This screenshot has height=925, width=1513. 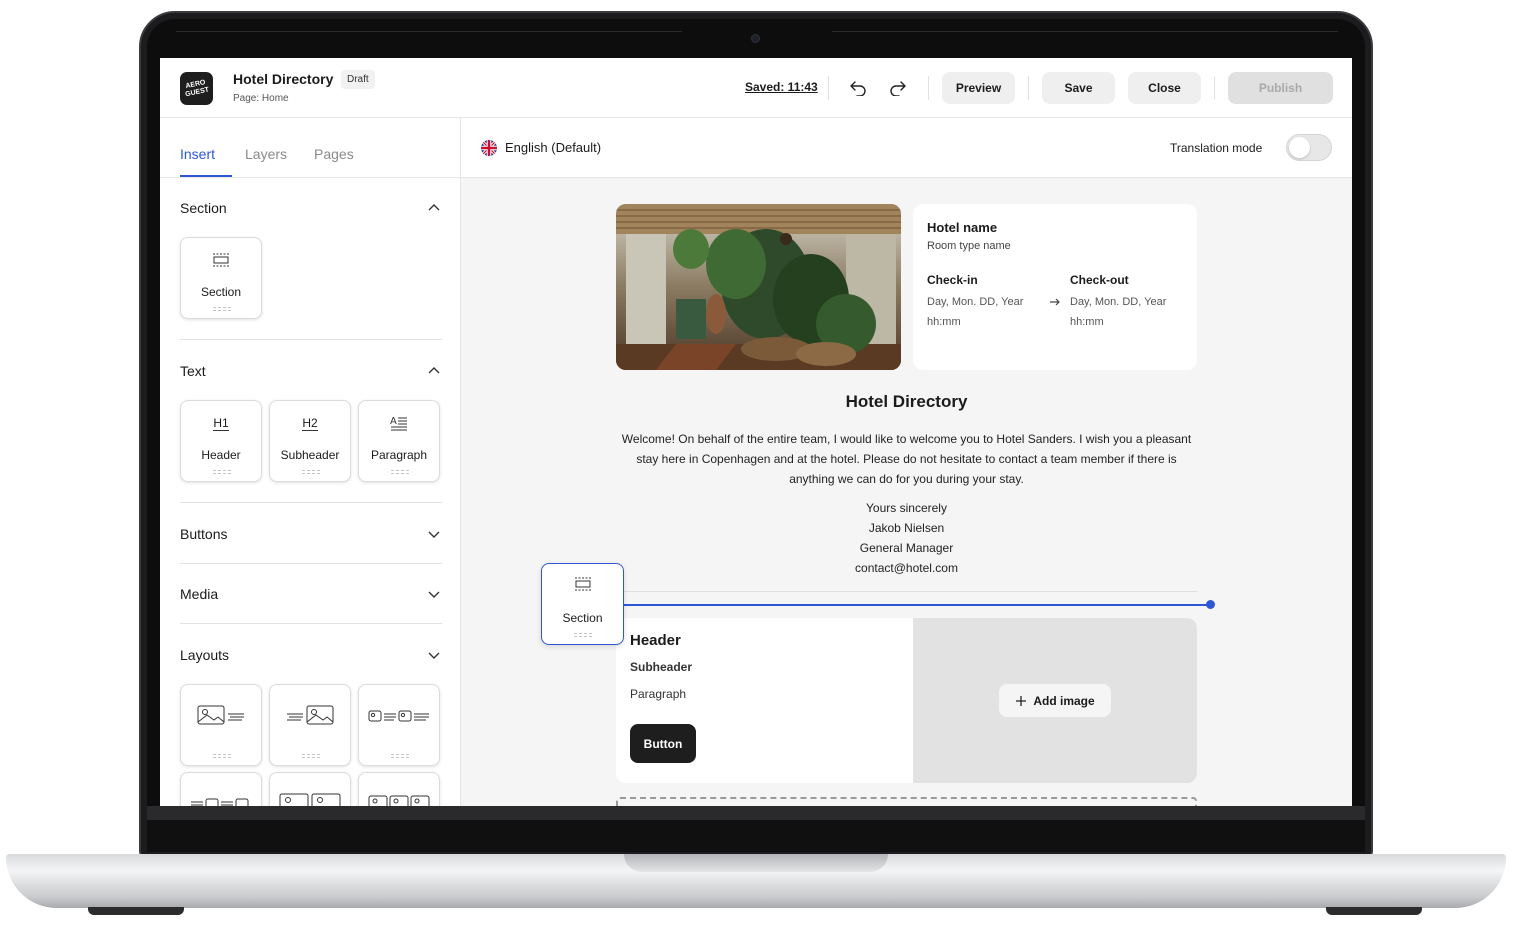 I want to click on save-button: Save, so click(x=1078, y=88).